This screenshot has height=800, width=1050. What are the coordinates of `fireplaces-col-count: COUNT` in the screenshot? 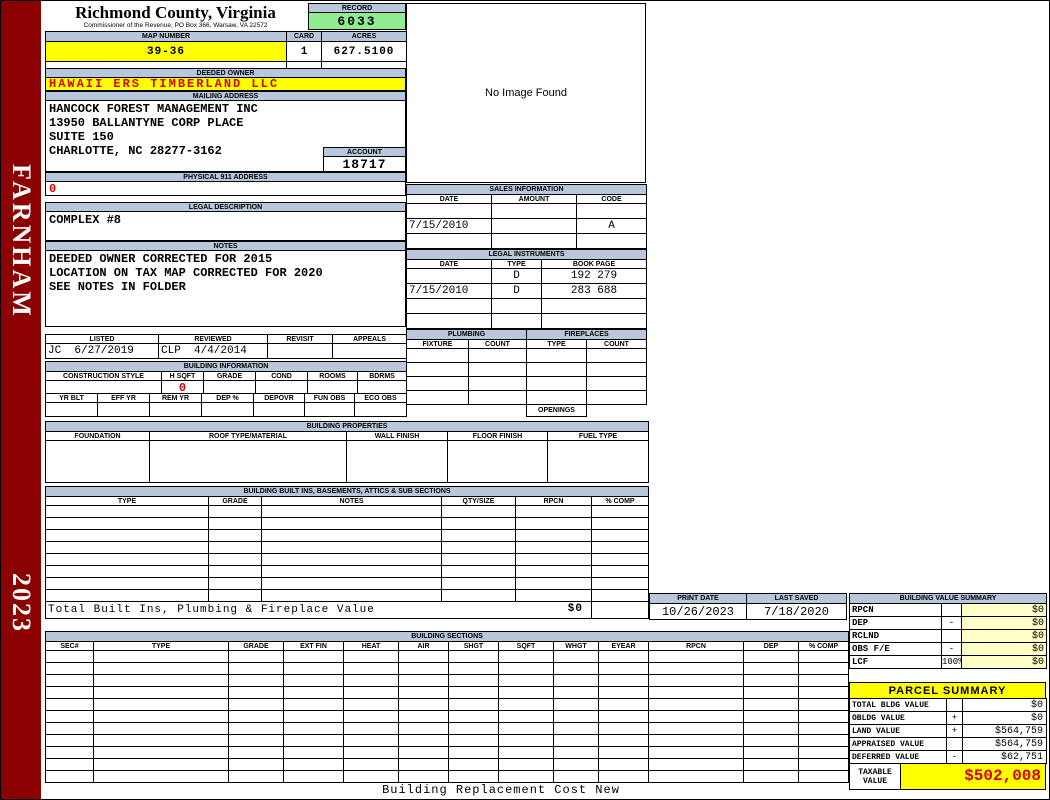 It's located at (616, 344).